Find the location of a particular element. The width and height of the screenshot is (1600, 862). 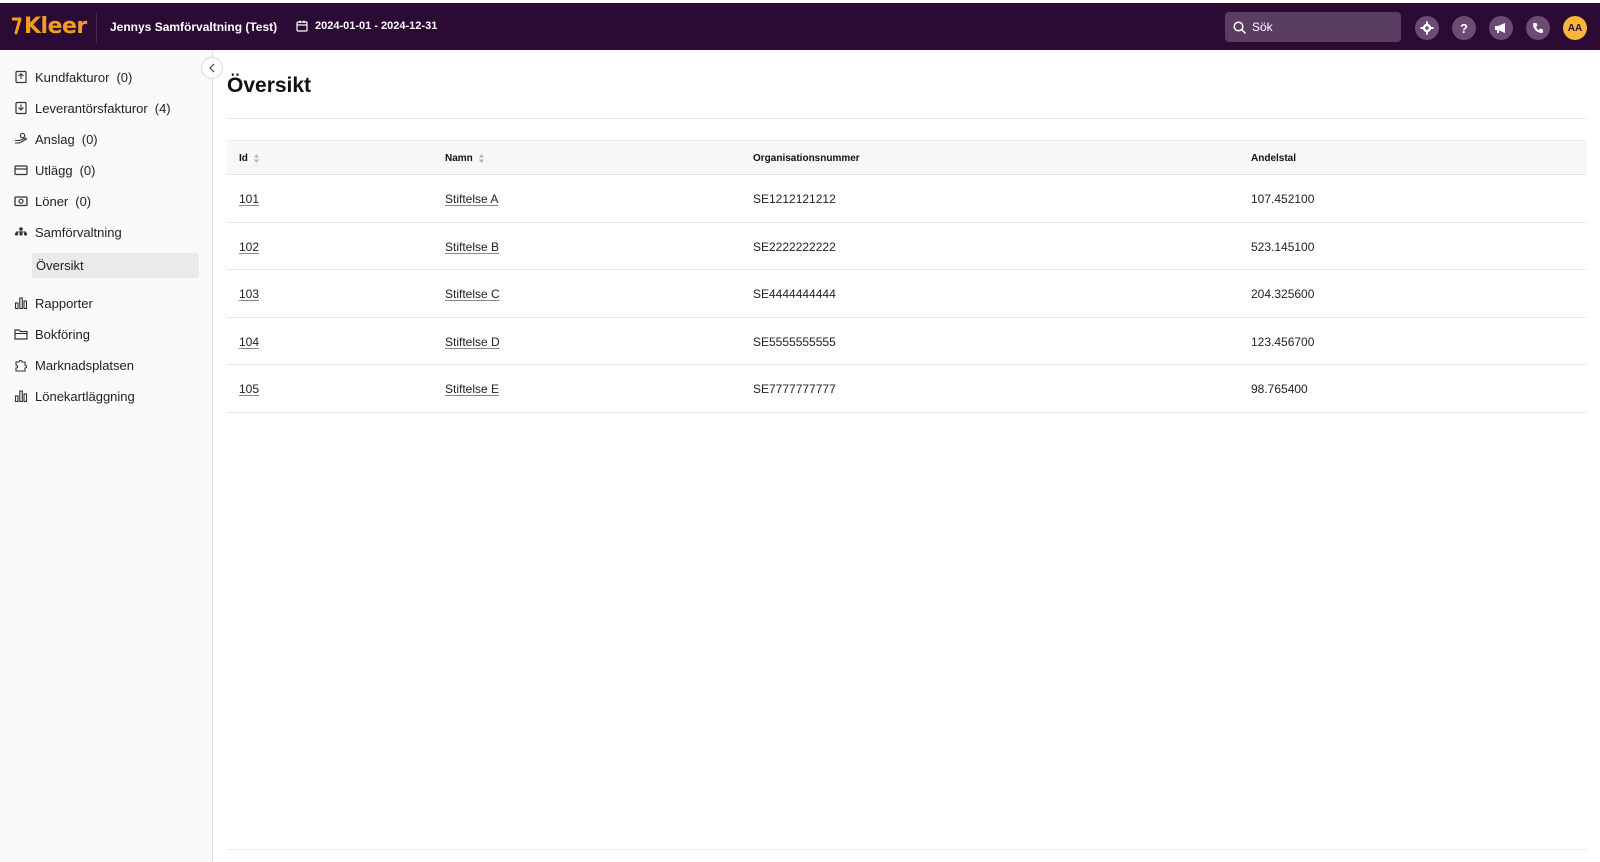

row-name-link: Stiftelse D is located at coordinates (472, 342).